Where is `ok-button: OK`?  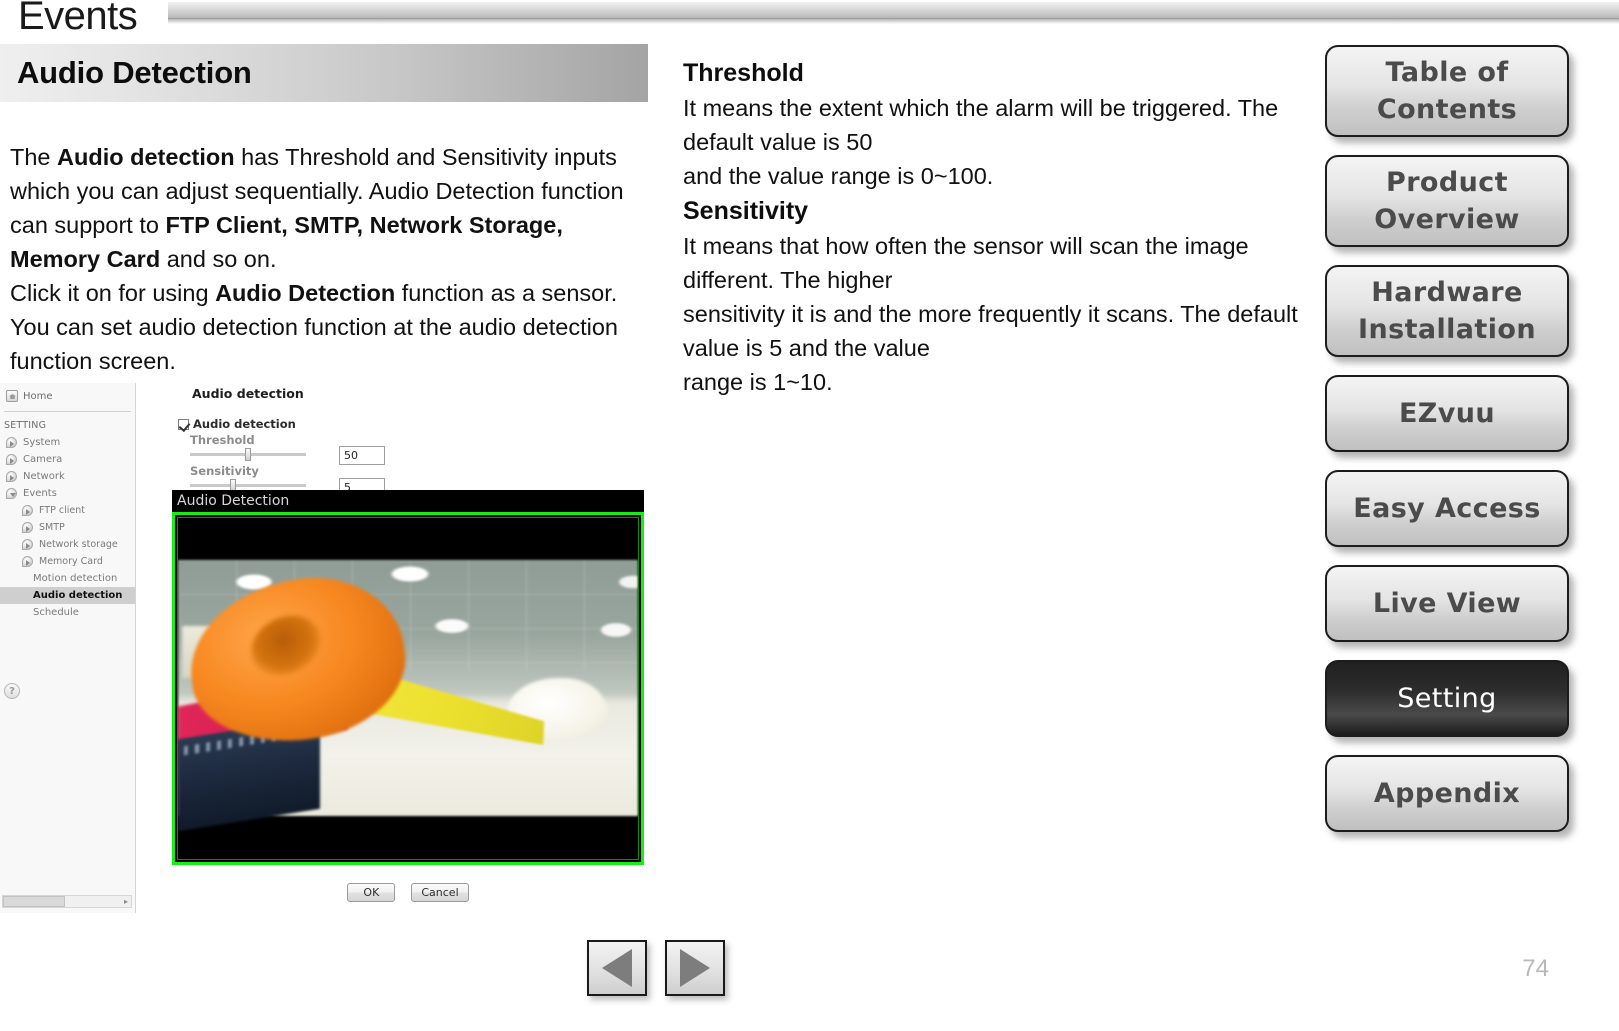 ok-button: OK is located at coordinates (371, 892).